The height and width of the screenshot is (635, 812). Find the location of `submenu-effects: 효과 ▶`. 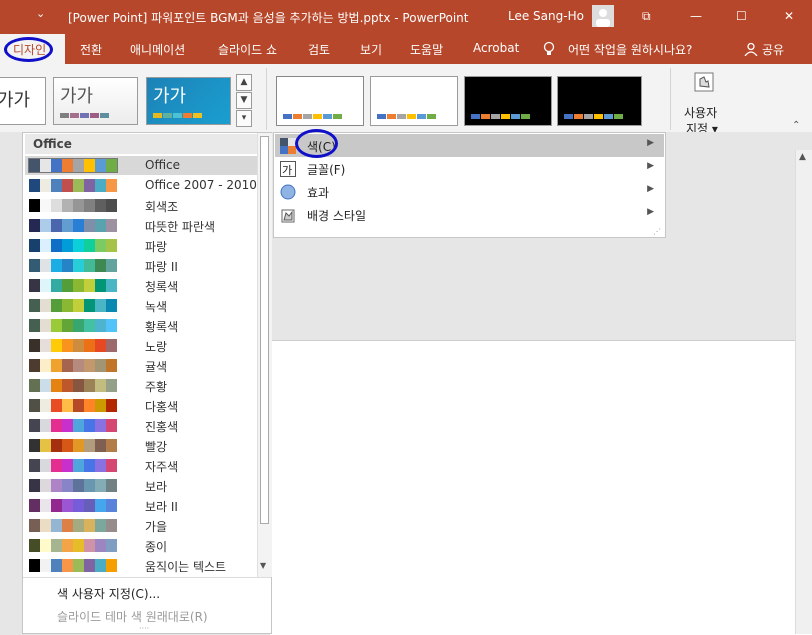

submenu-effects: 효과 ▶ is located at coordinates (469, 191).